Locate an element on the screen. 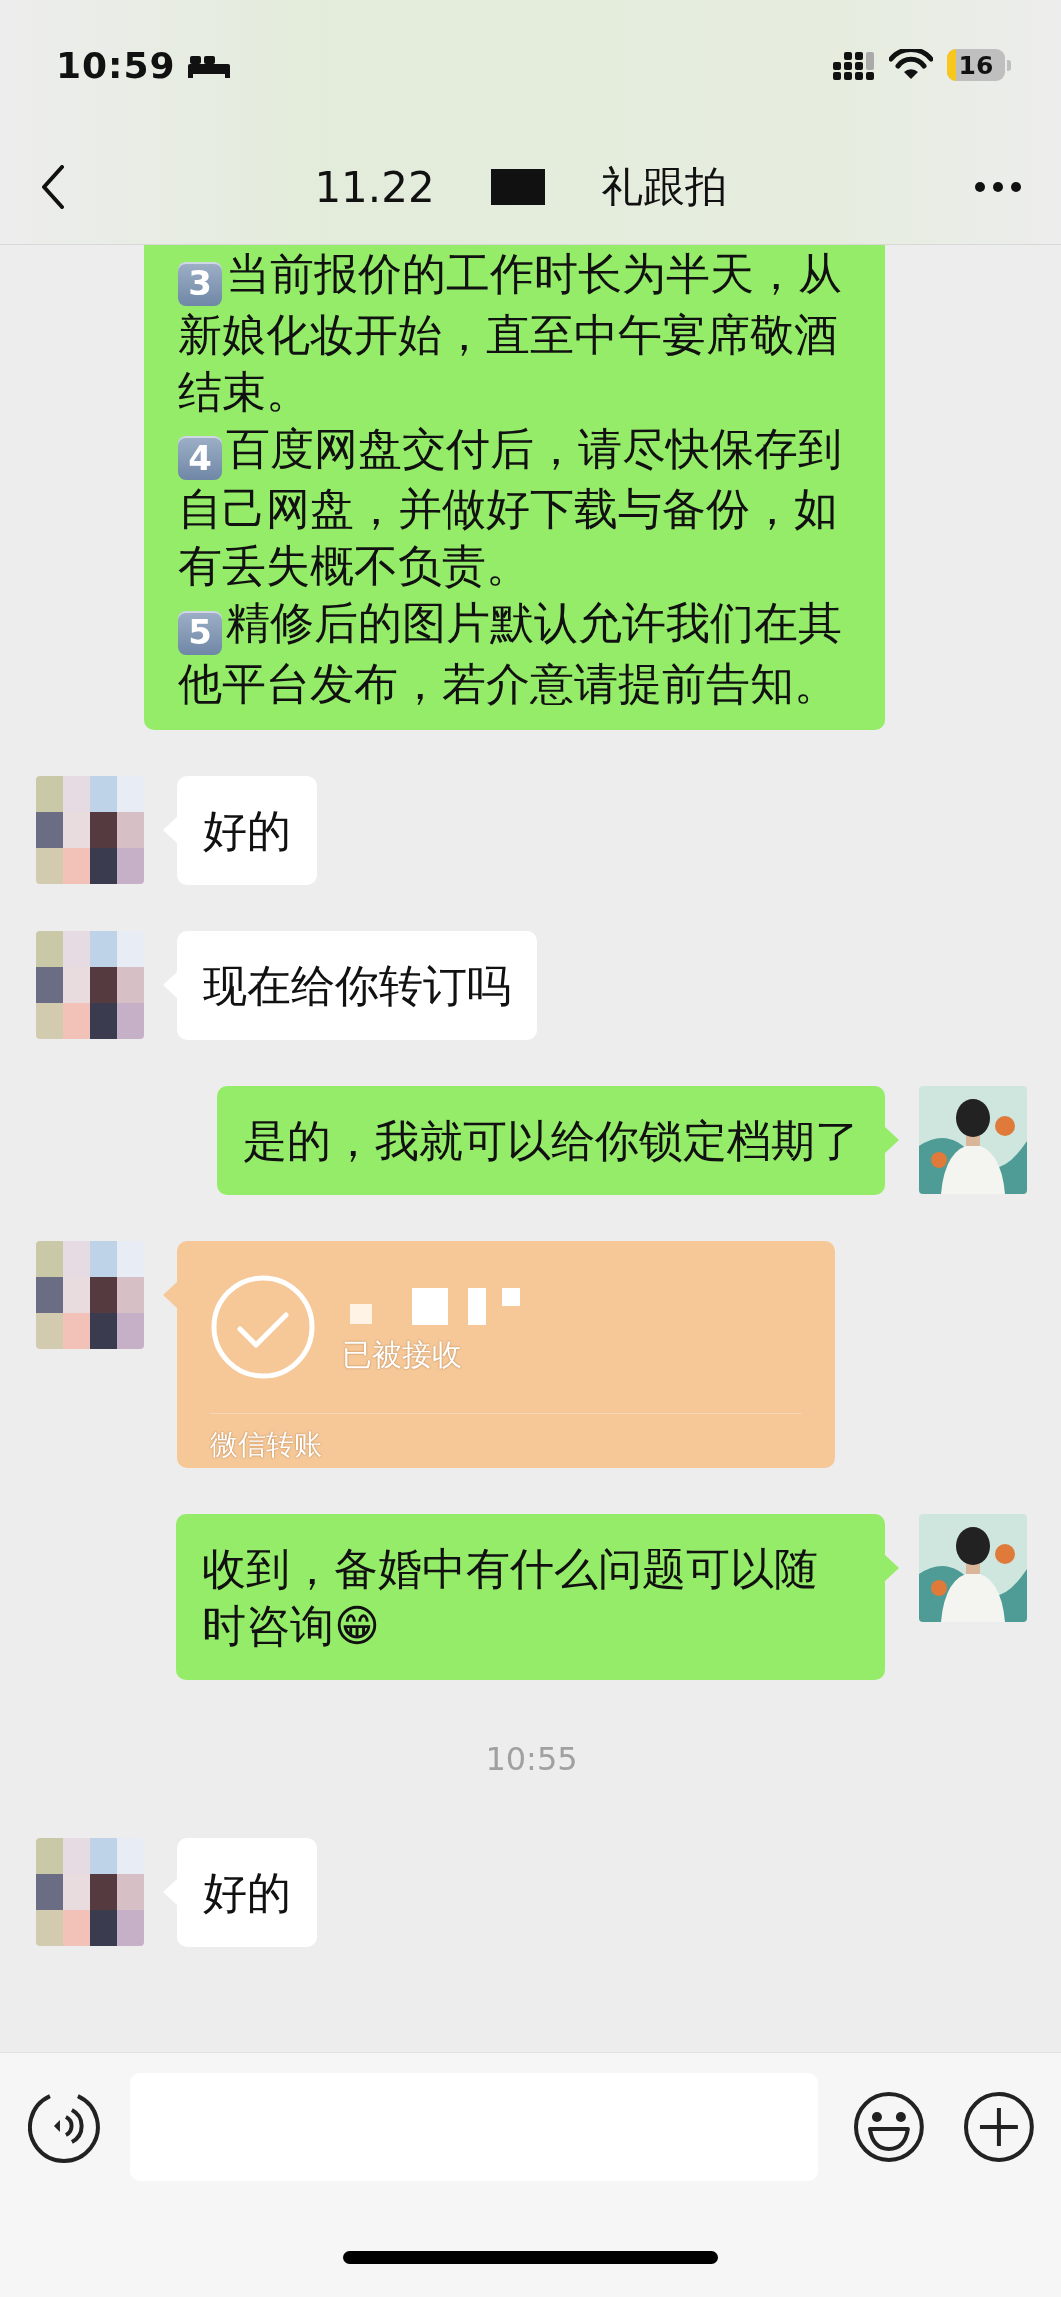 This screenshot has height=2297, width=1061. emoji-icon is located at coordinates (889, 2127).